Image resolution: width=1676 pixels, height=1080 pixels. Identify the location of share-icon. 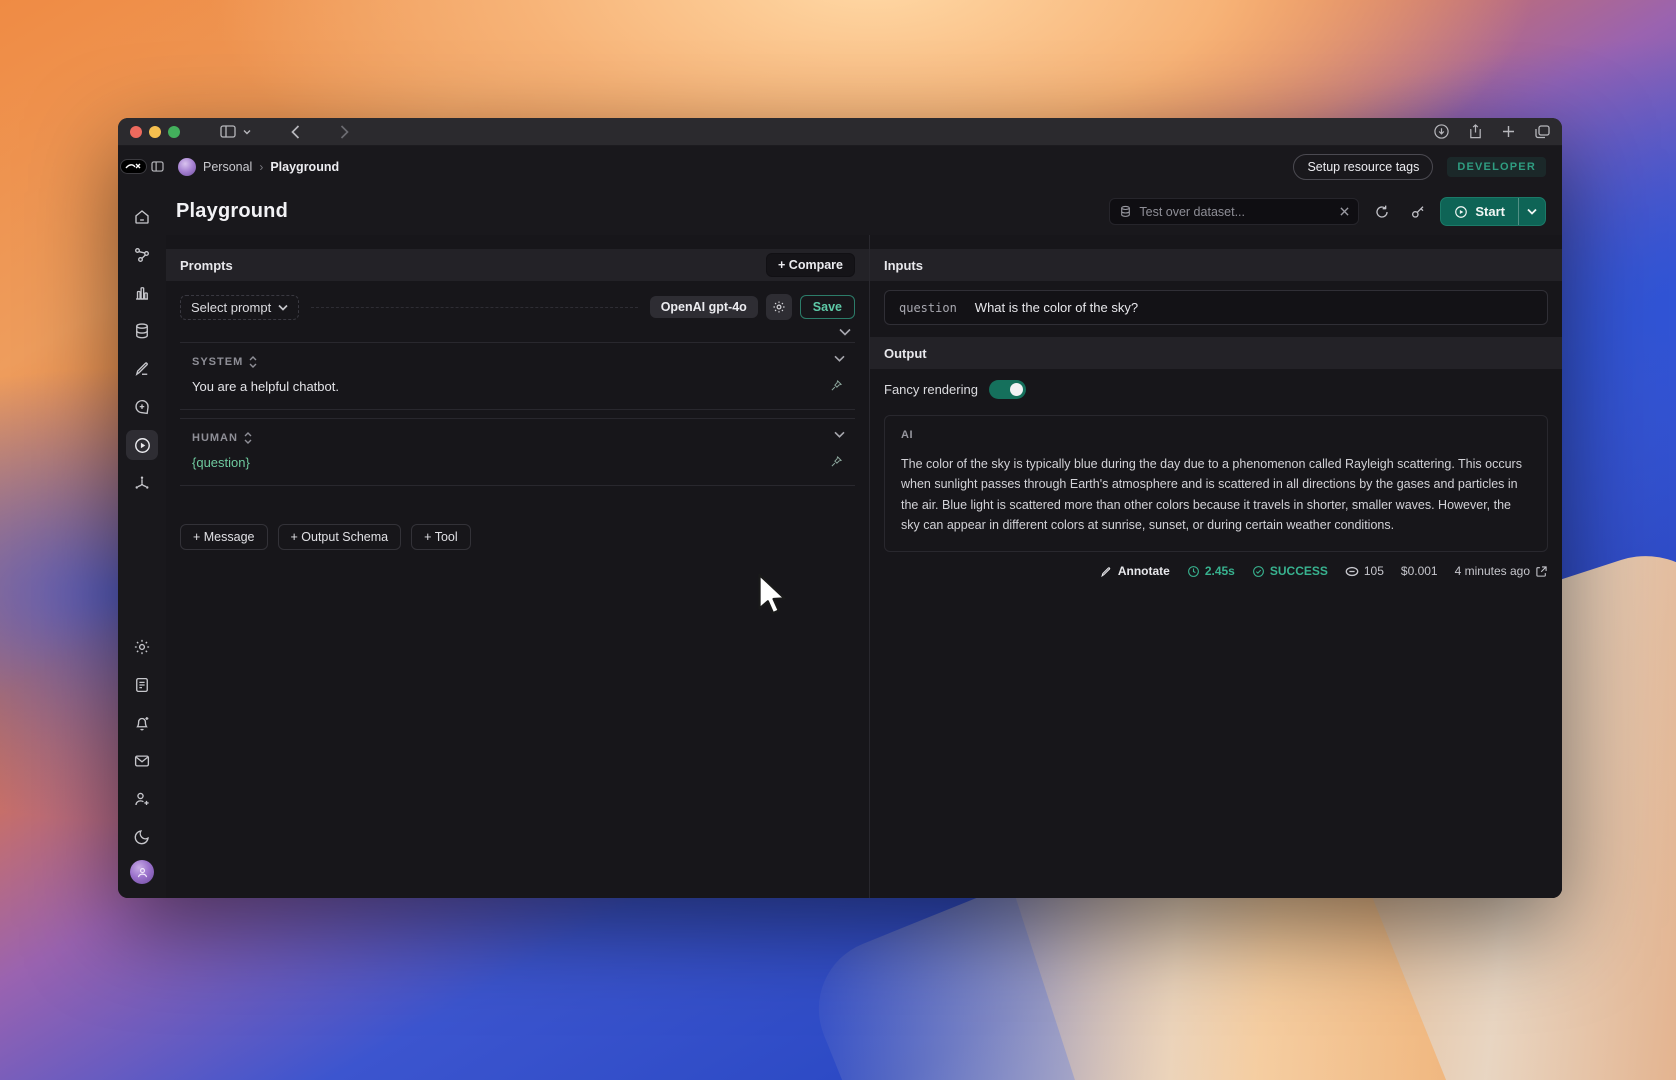
(1475, 131).